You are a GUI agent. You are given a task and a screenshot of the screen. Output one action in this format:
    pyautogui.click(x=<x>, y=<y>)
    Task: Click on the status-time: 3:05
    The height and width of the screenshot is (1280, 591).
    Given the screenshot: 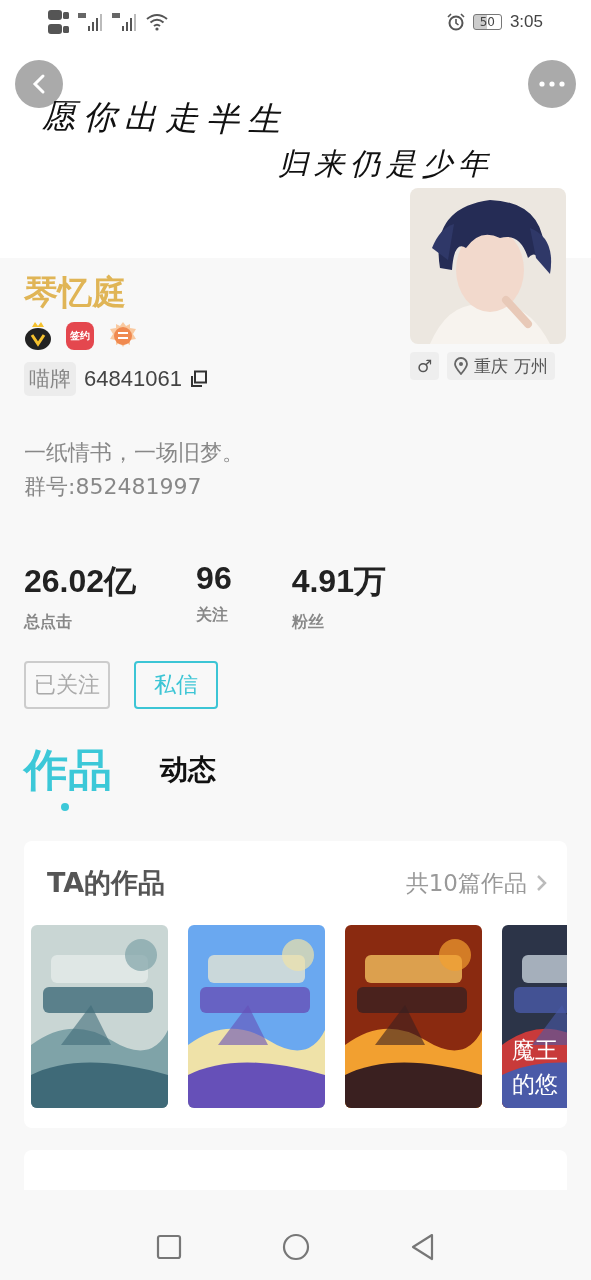 What is the action you would take?
    pyautogui.click(x=526, y=22)
    